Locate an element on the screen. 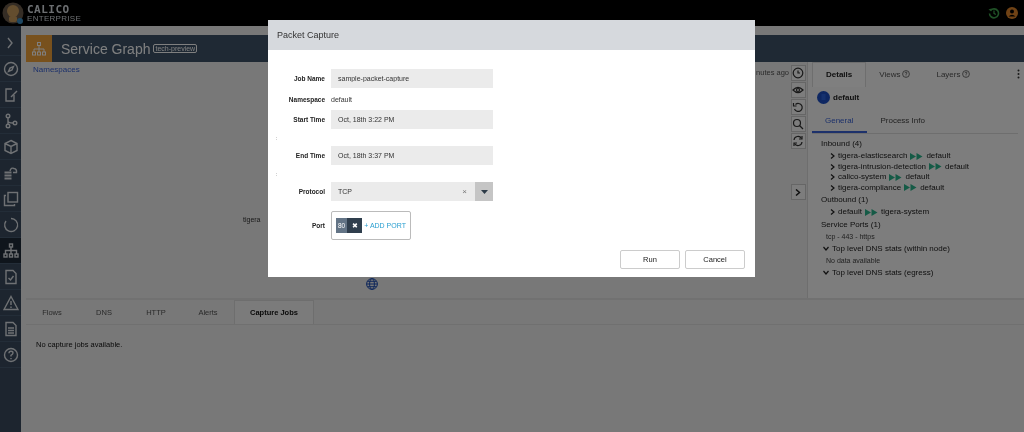  logo-subtext: ENTERPRISE is located at coordinates (54, 18).